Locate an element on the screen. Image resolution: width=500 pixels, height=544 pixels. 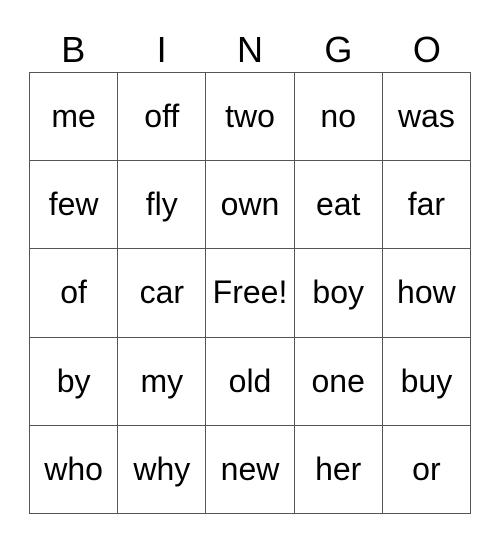
bingo-cell: one is located at coordinates (338, 381).